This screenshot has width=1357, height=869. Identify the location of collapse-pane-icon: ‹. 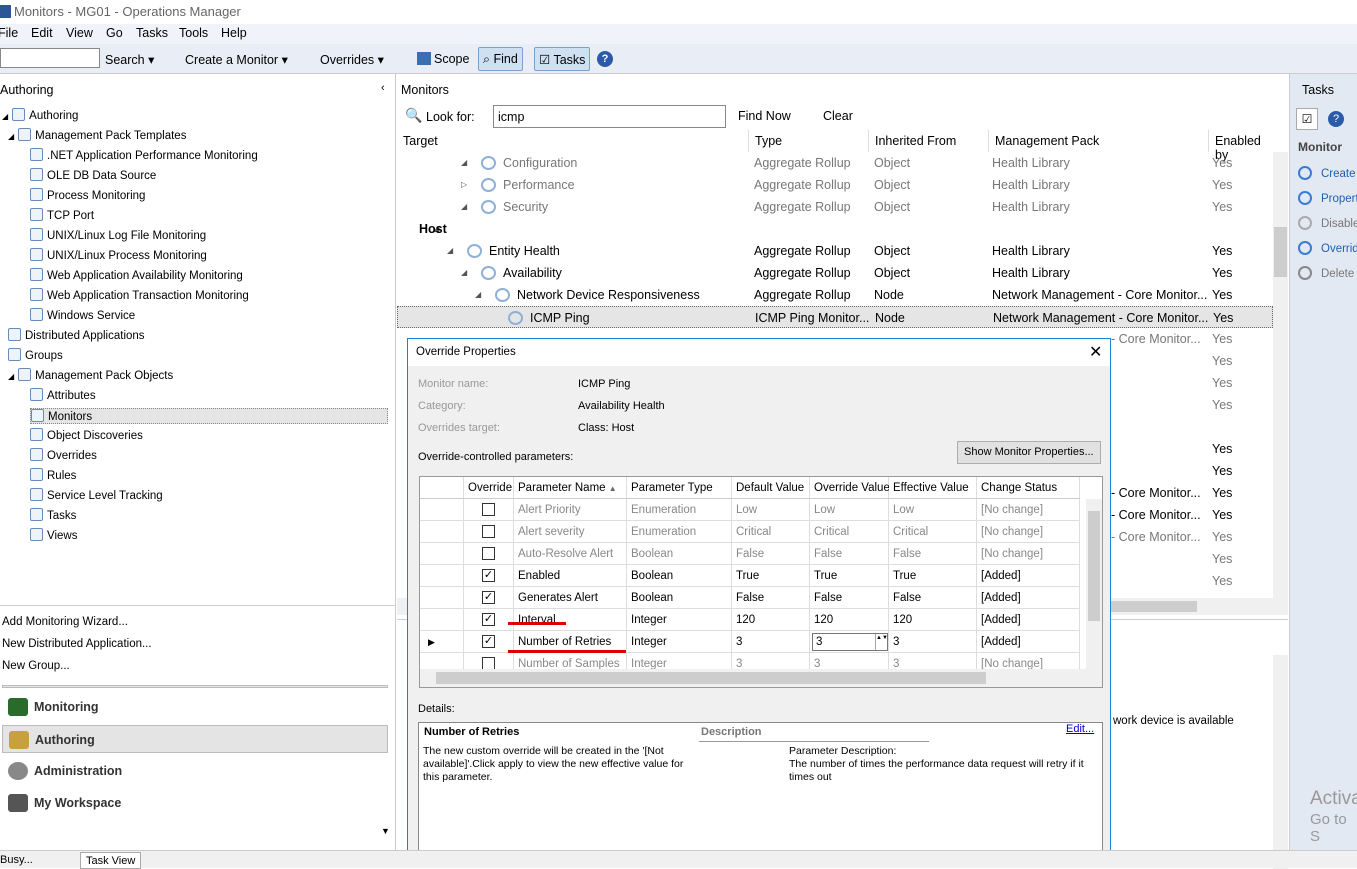
(383, 88).